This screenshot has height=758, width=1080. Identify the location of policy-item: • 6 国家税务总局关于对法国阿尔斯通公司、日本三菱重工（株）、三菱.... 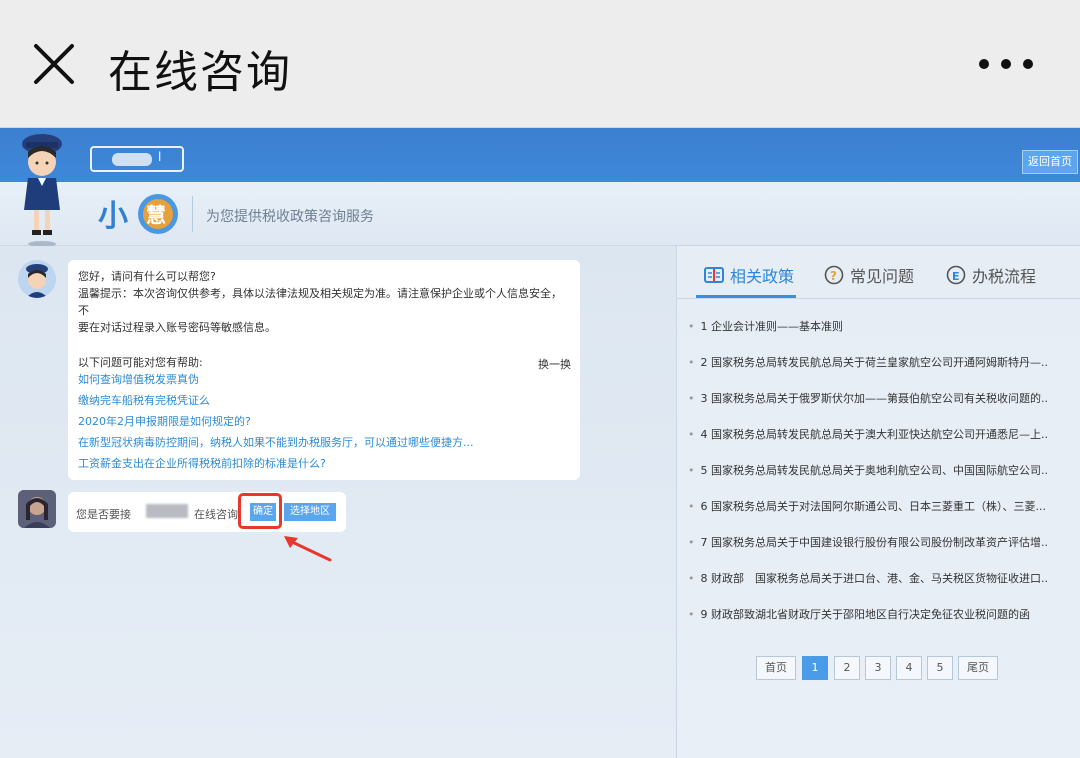
(868, 506).